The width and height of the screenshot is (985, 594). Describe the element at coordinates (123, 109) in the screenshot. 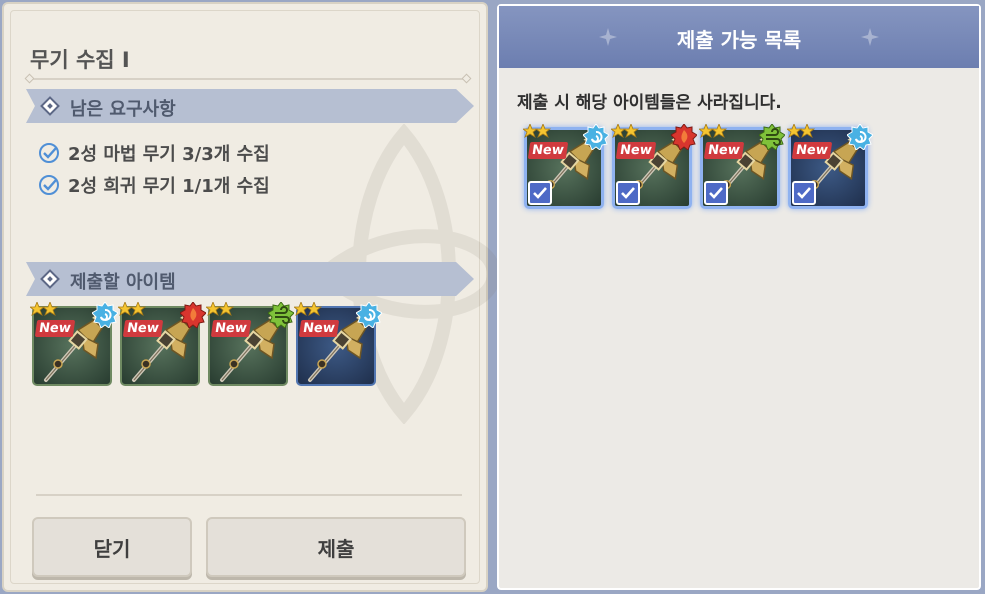

I see `requirements-header-label: 남은 요구사항` at that location.